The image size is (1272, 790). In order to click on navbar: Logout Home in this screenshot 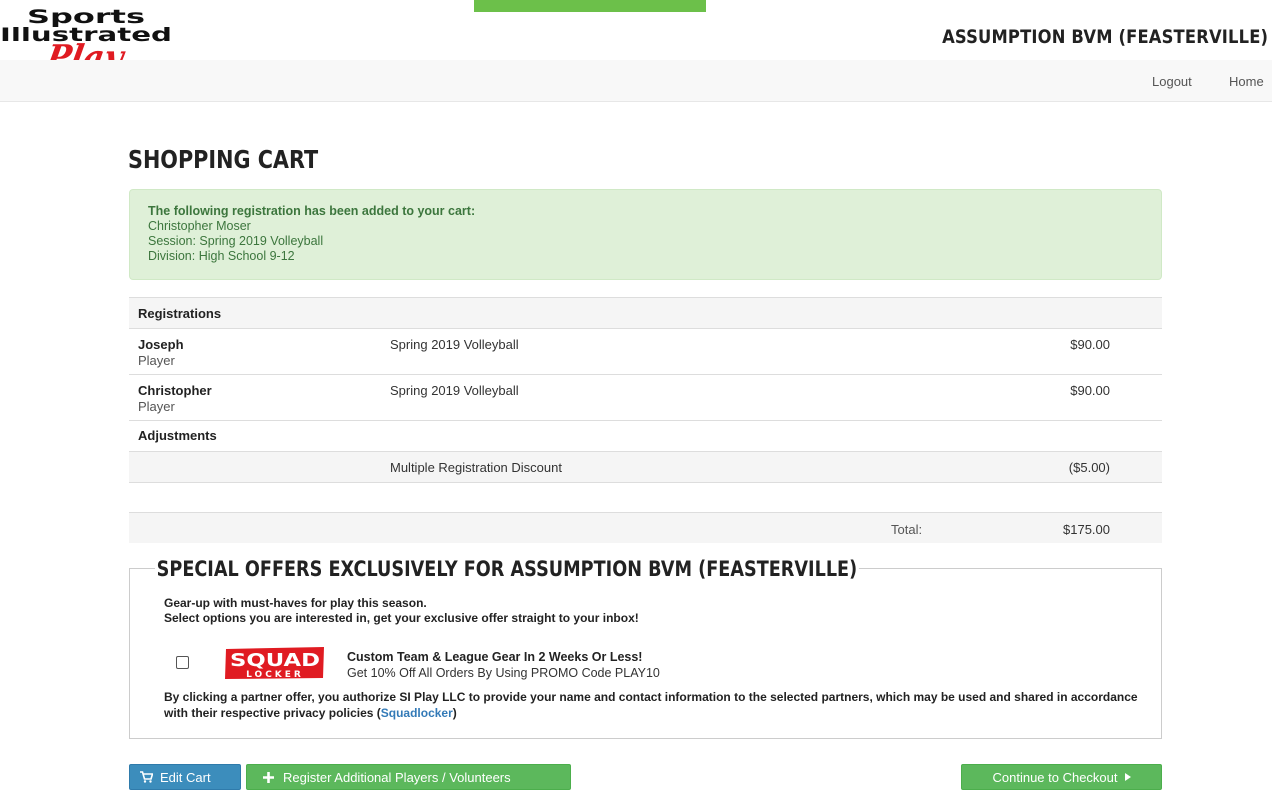, I will do `click(636, 81)`.